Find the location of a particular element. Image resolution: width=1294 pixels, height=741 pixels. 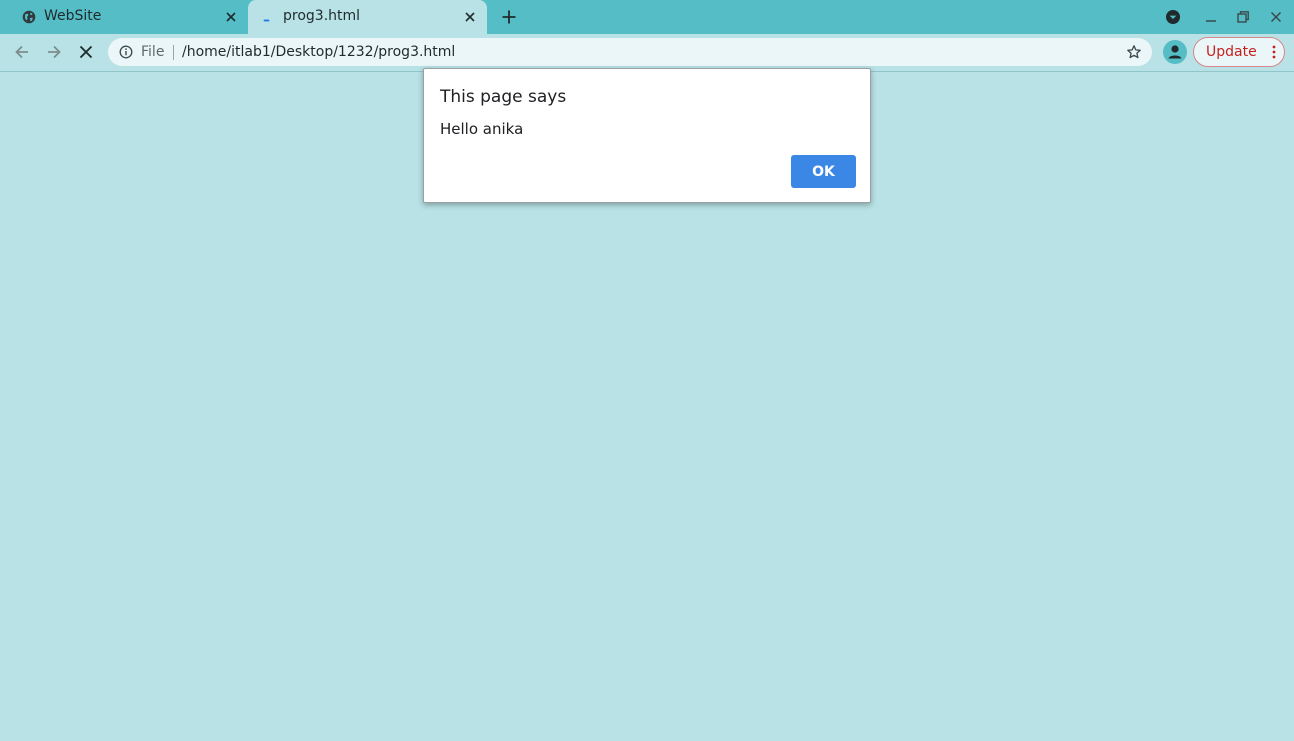

tab-search-icon is located at coordinates (1173, 17).